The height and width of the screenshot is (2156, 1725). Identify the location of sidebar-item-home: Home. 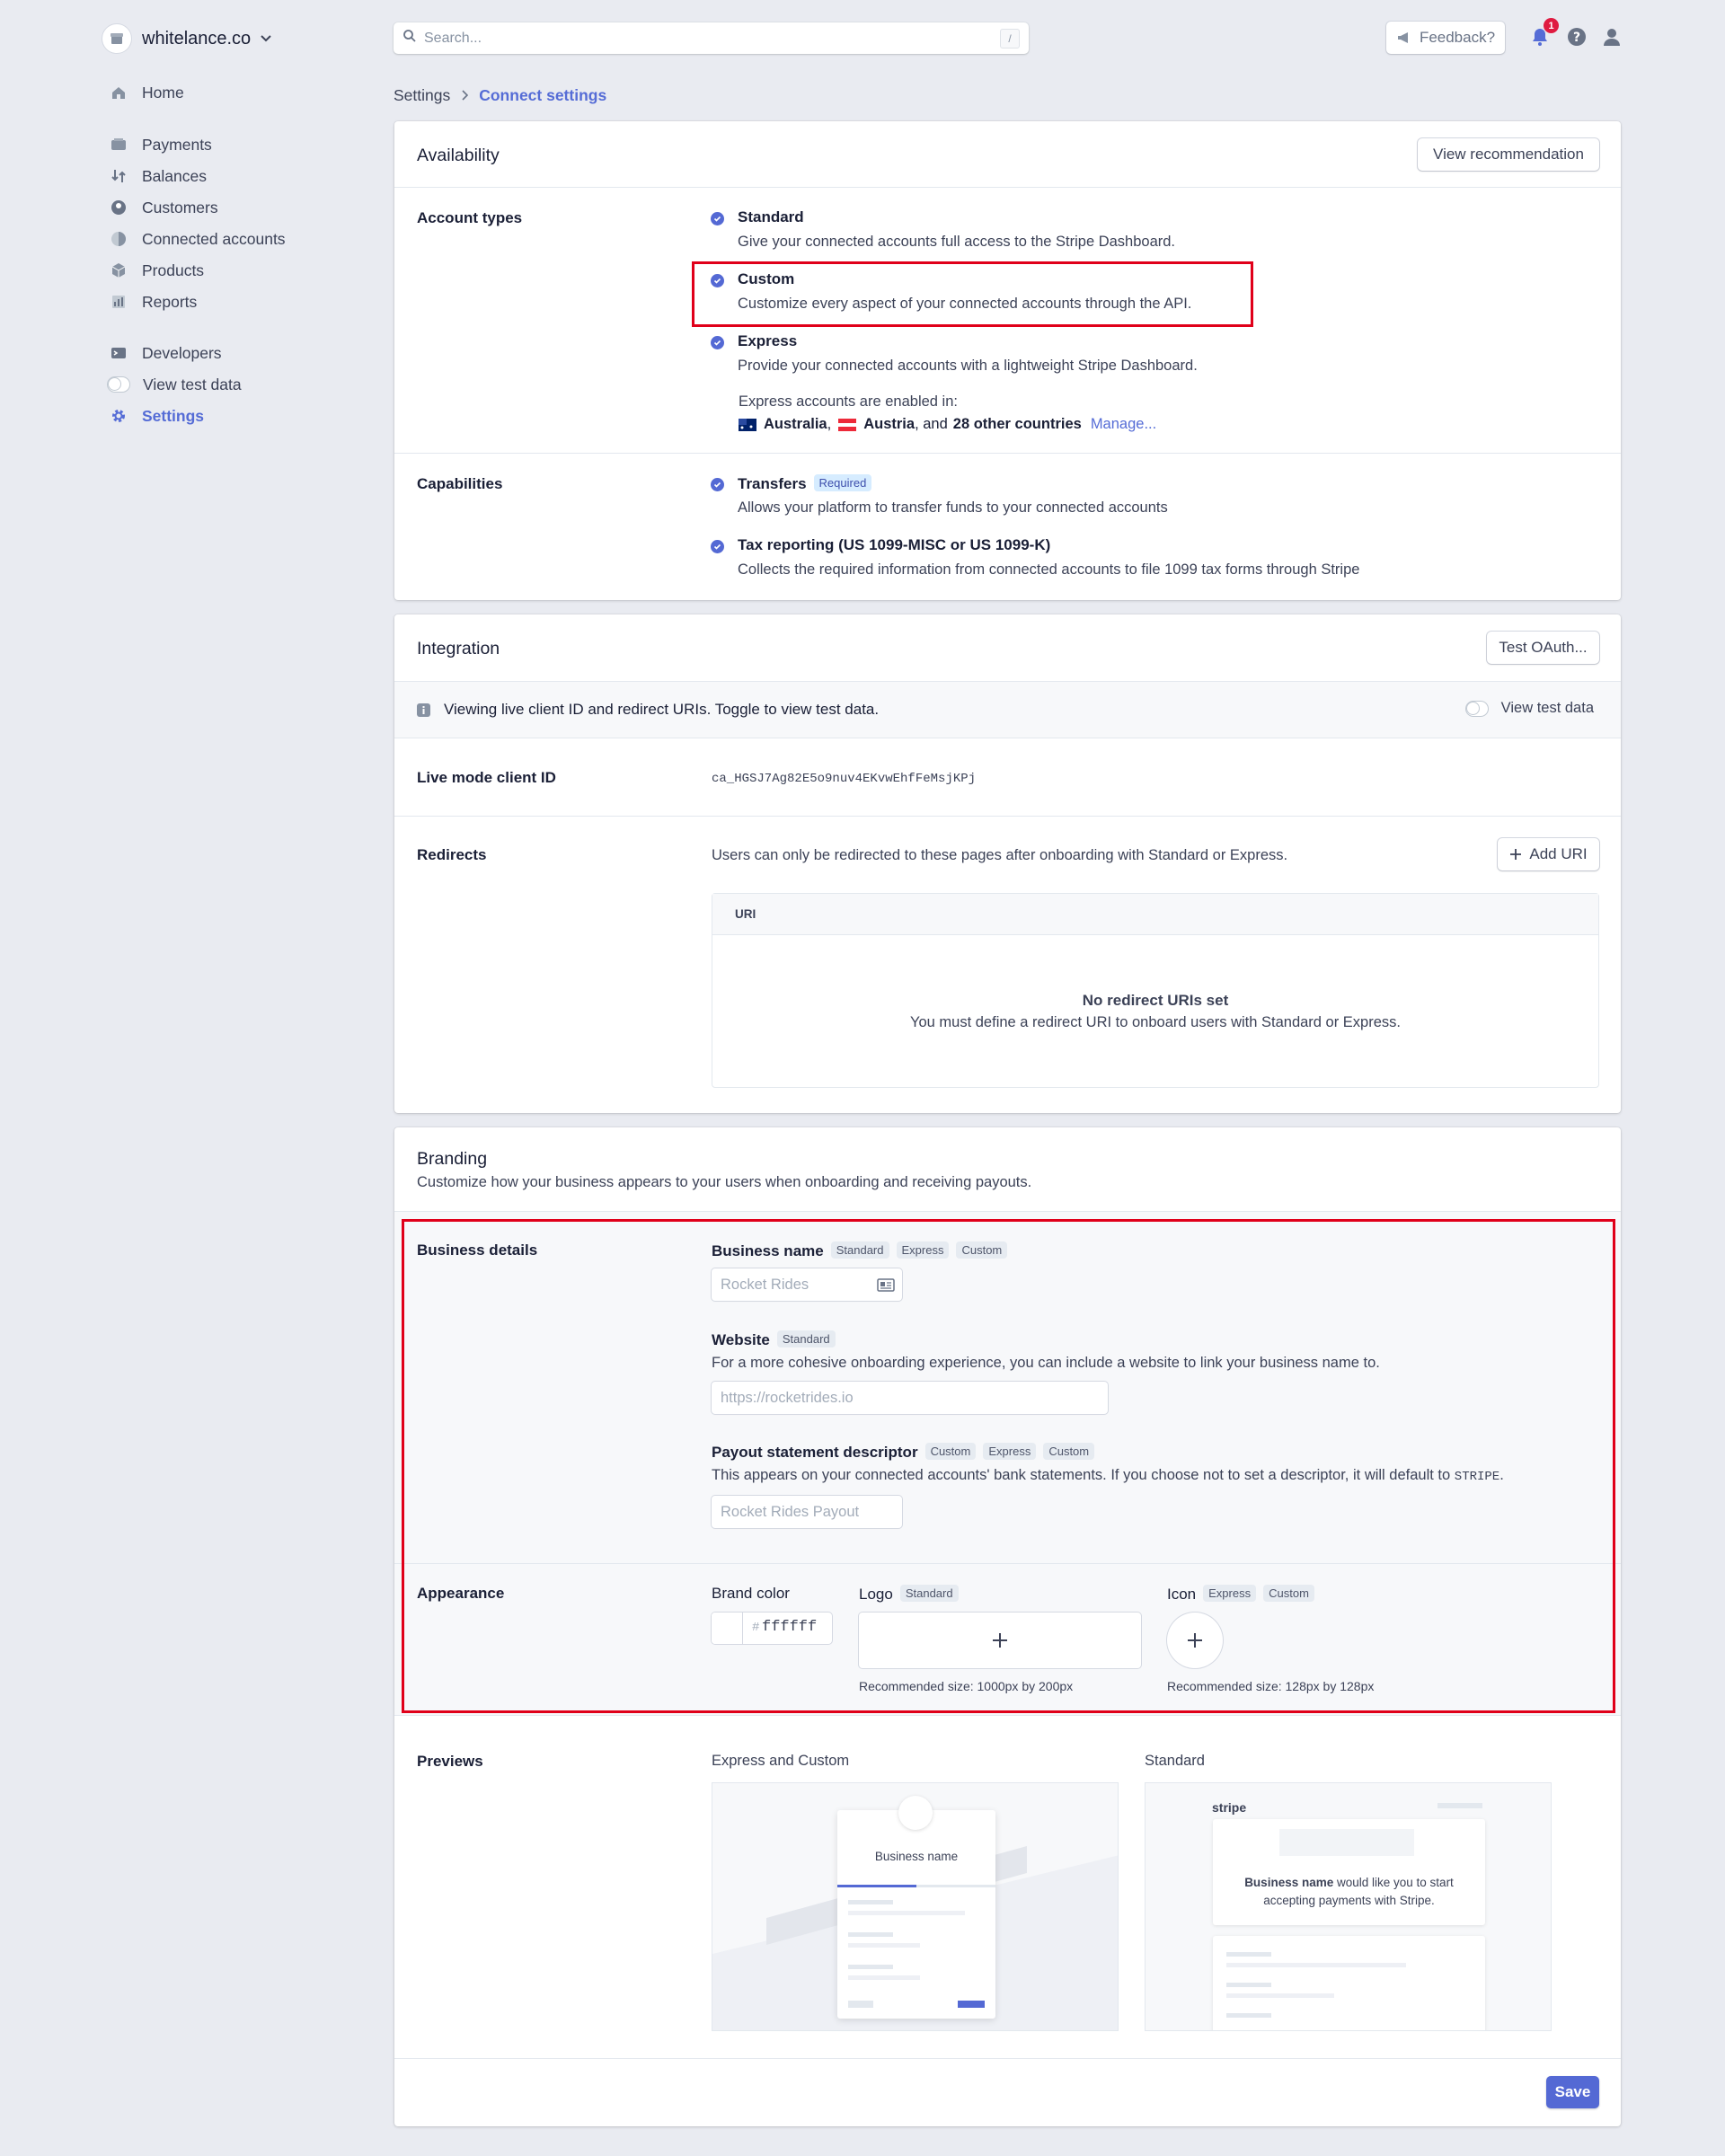
(147, 92).